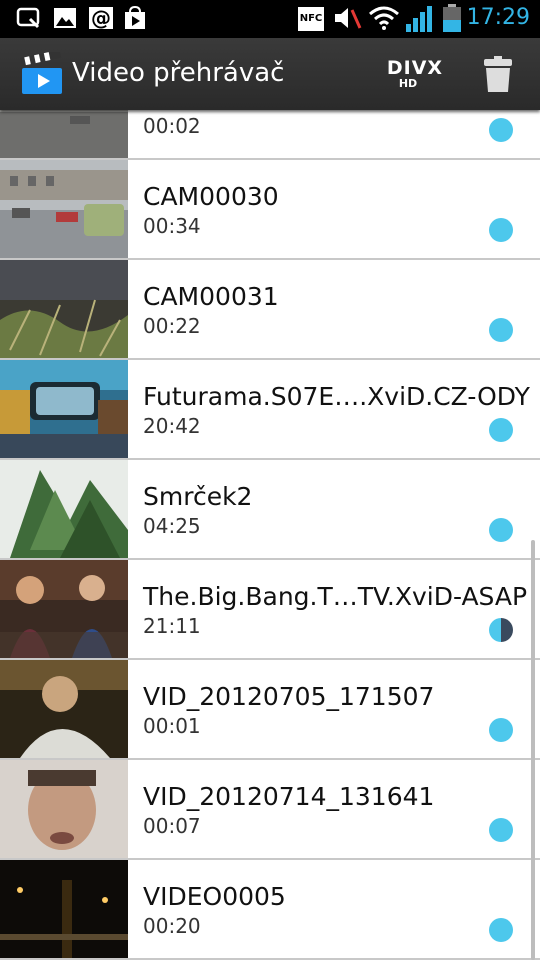  I want to click on nfc-icon: NFC, so click(311, 19).